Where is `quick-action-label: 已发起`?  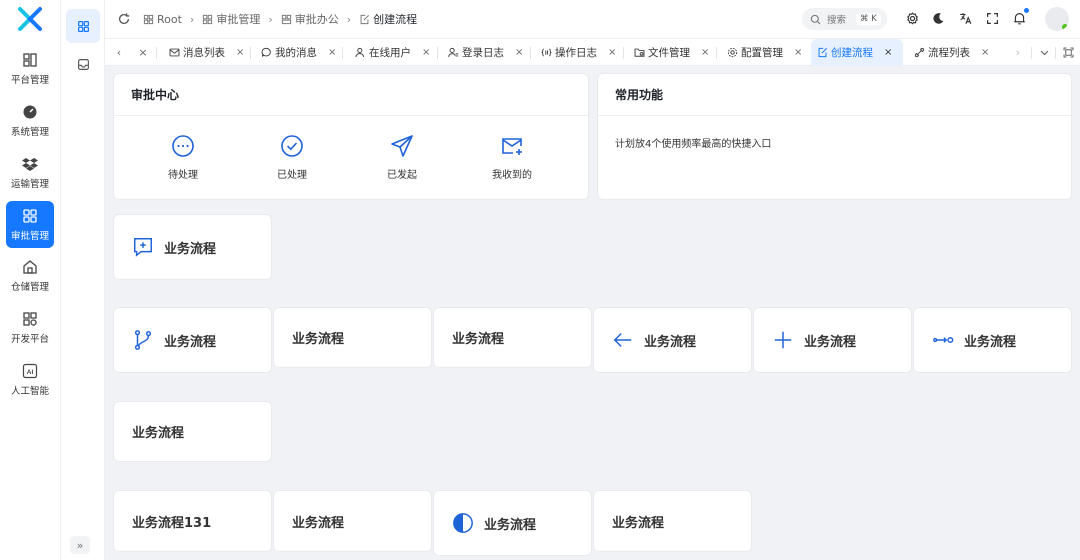 quick-action-label: 已发起 is located at coordinates (402, 175).